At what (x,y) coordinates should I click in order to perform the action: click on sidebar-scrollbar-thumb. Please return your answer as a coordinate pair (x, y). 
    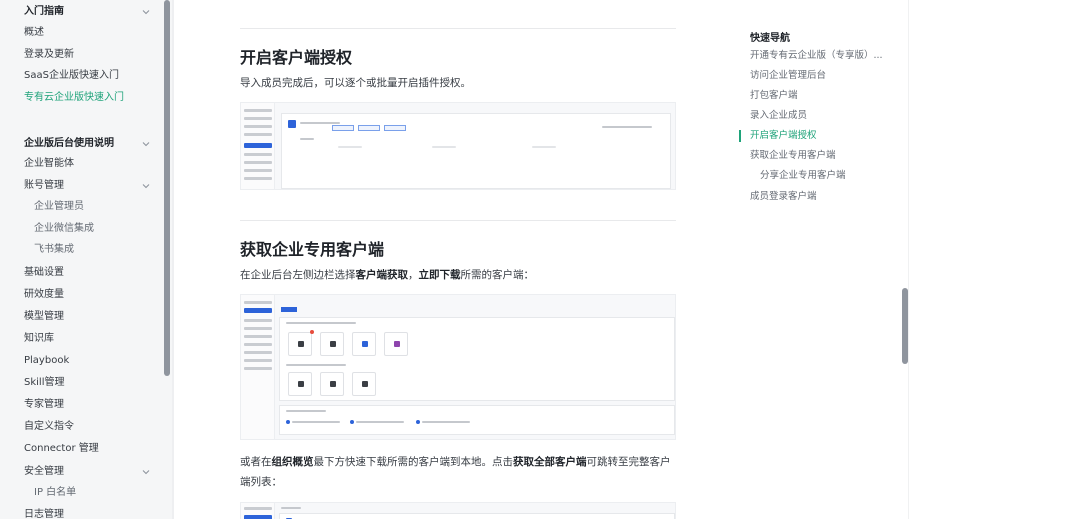
    Looking at the image, I should click on (167, 188).